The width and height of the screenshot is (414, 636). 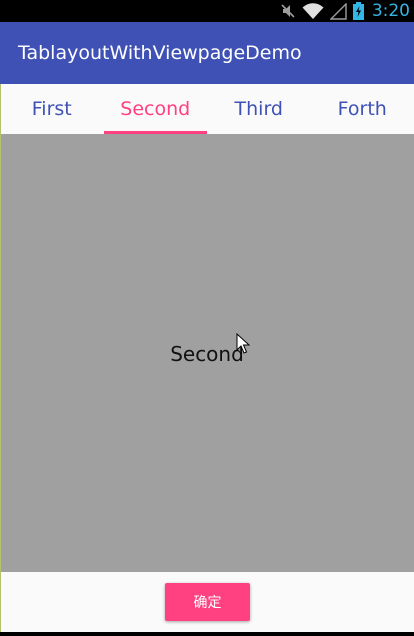 I want to click on tab-label: First, so click(x=51, y=109).